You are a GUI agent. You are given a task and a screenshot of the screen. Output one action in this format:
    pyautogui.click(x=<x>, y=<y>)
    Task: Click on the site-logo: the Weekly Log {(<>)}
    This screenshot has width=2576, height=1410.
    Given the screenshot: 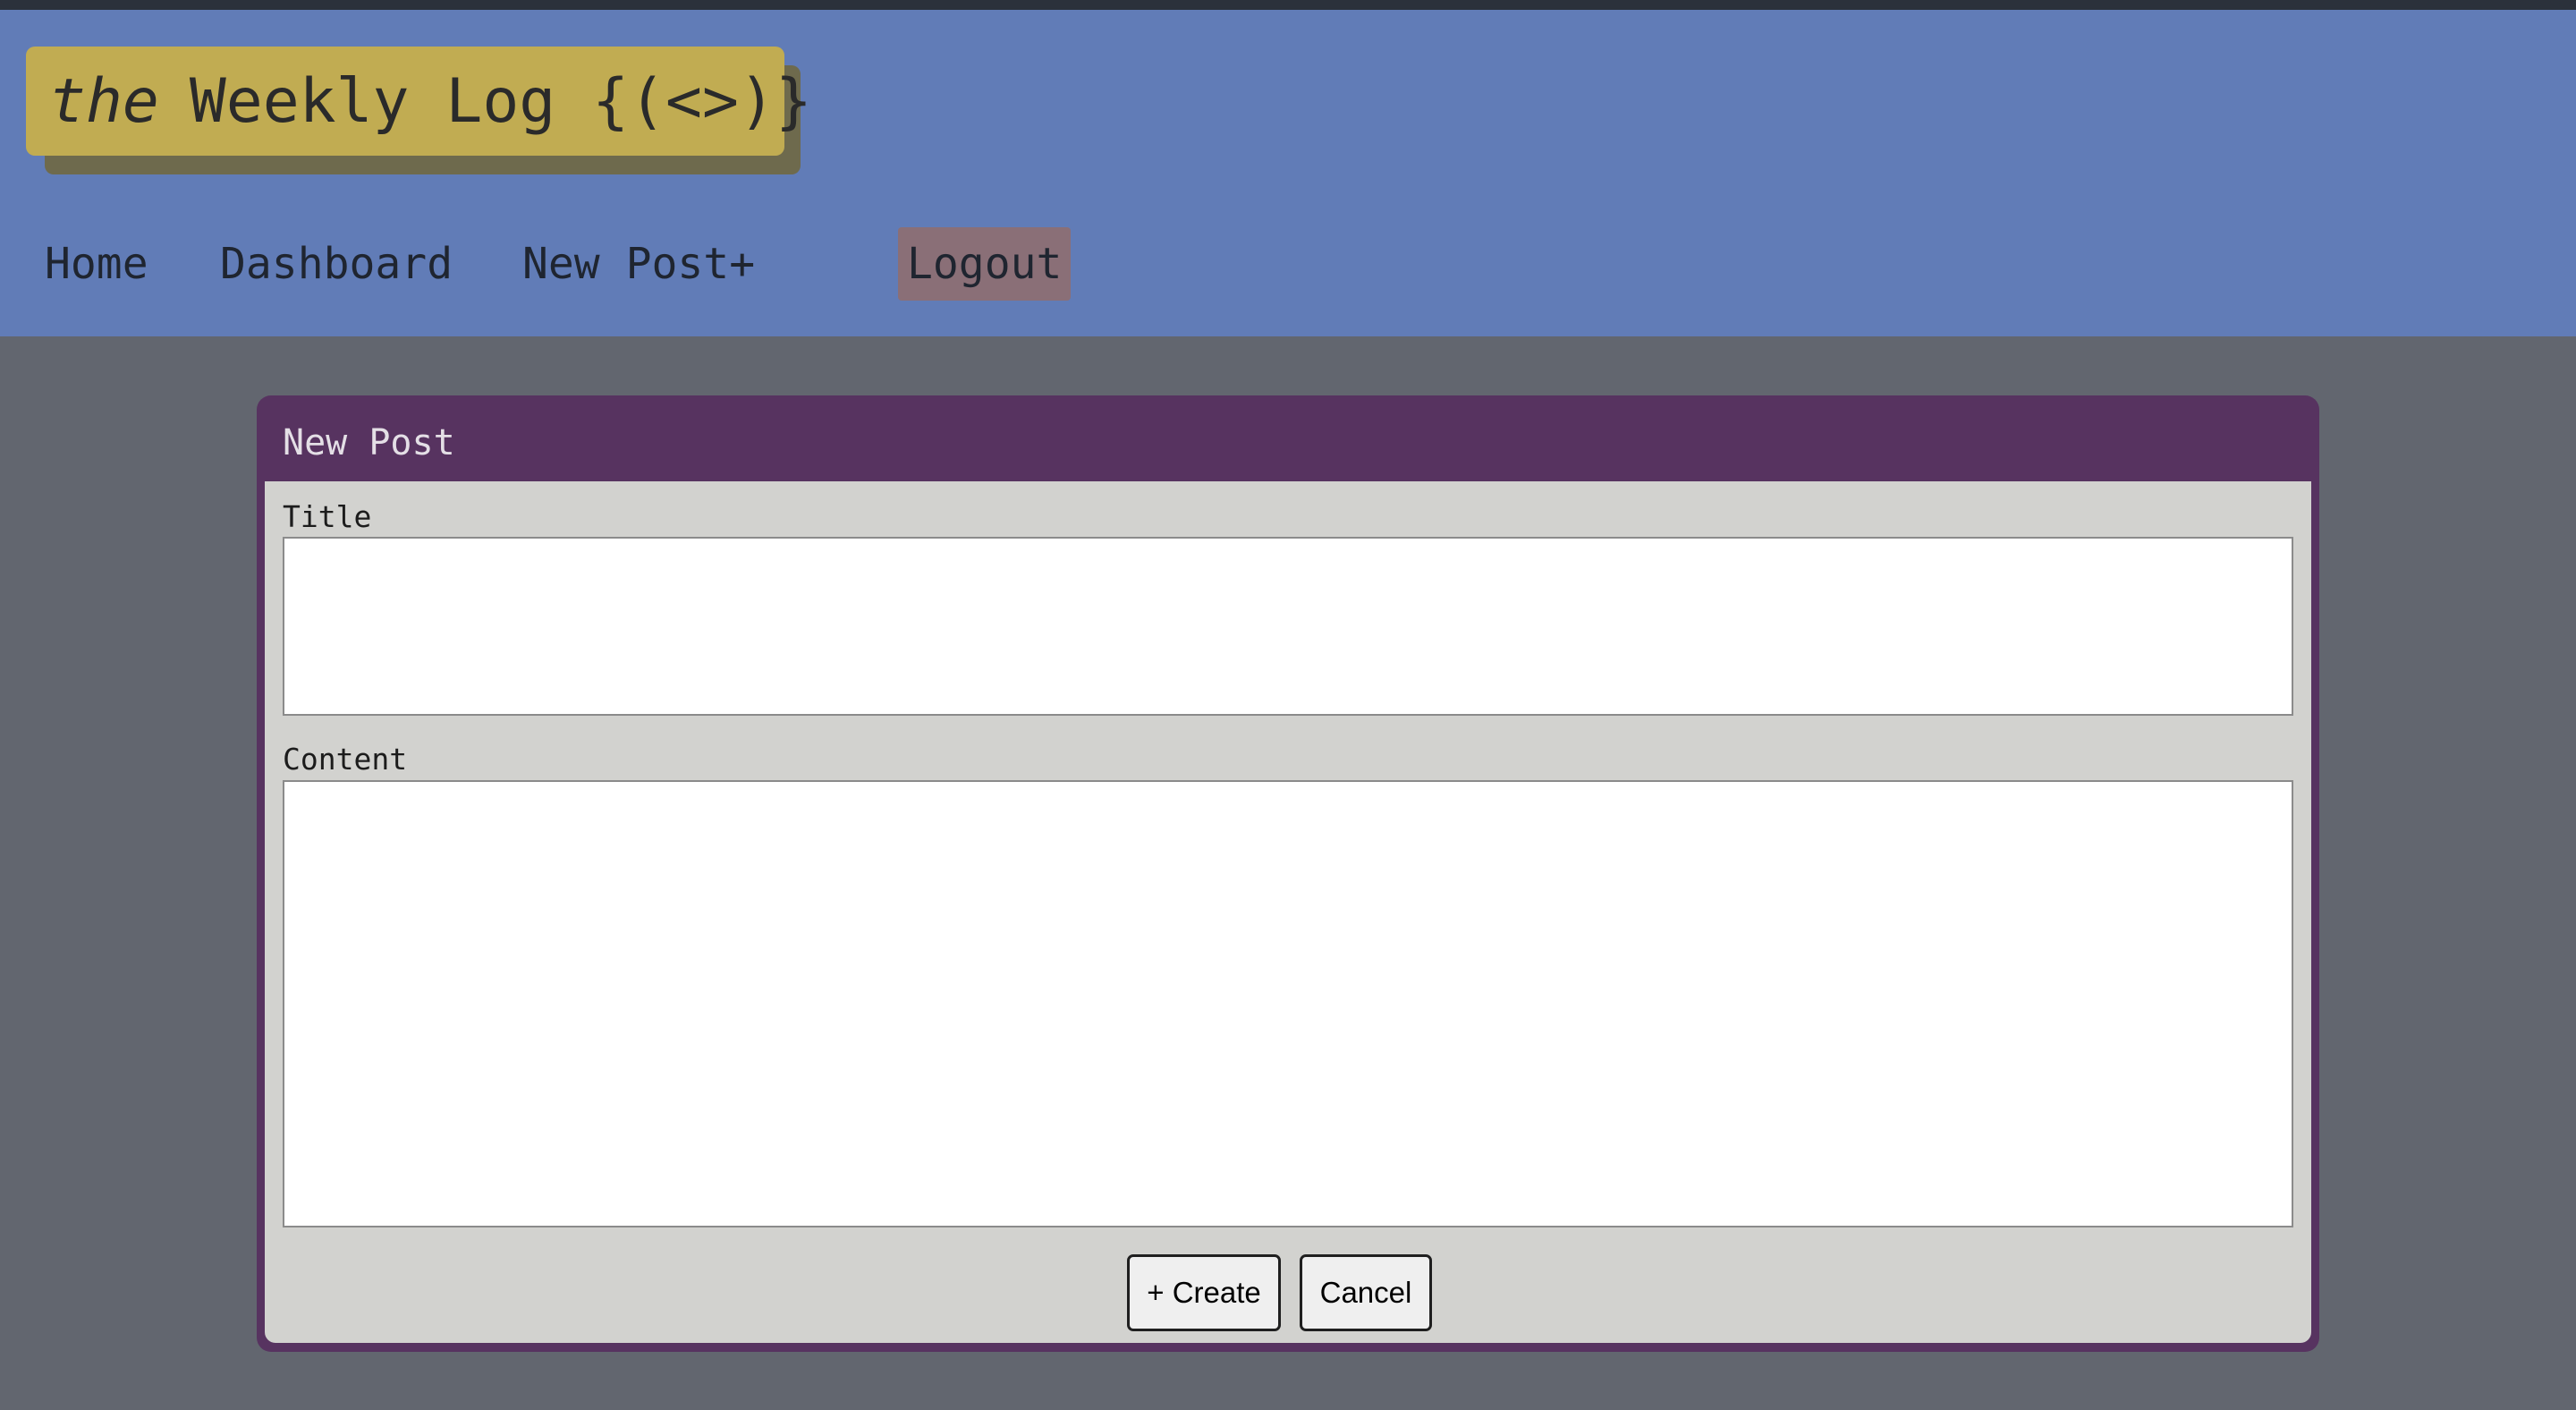 What is the action you would take?
    pyautogui.click(x=419, y=102)
    